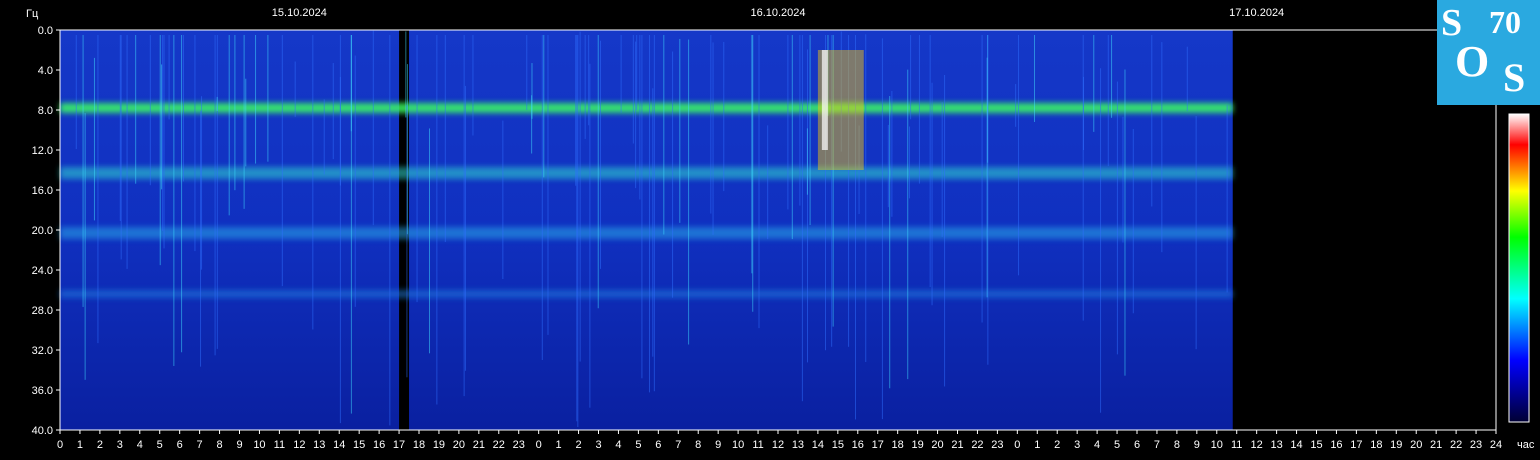 This screenshot has width=1540, height=460. I want to click on y-tick-label: 32.0, so click(42, 351).